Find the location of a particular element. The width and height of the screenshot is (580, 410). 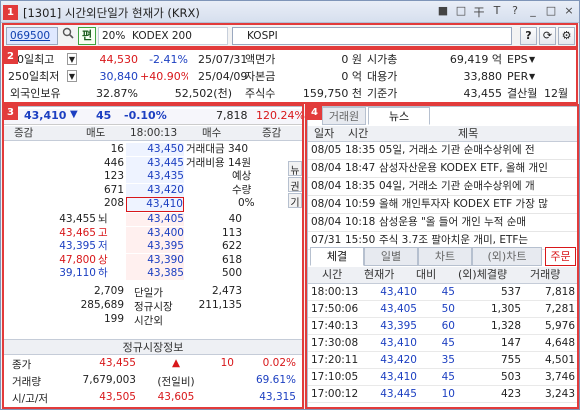

settings-icon: ⚙ is located at coordinates (566, 36).